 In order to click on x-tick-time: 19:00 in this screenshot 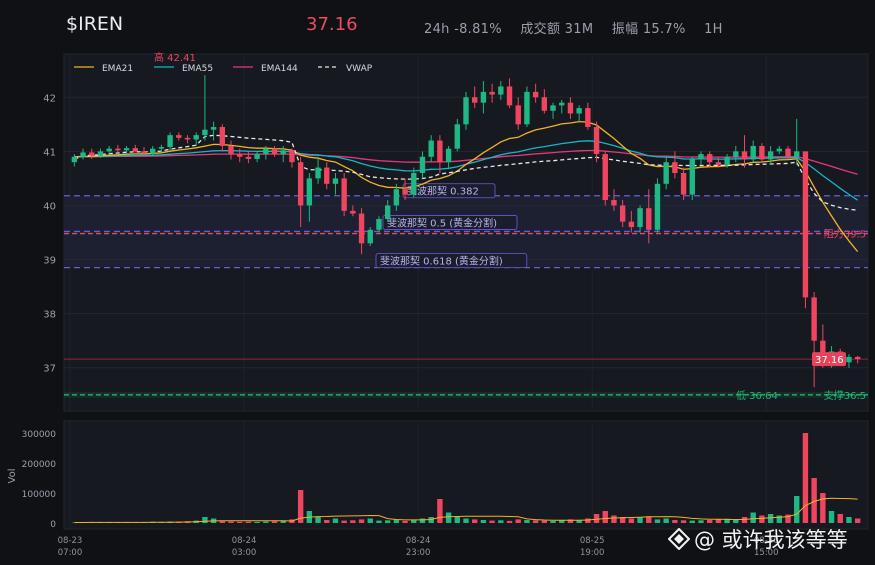, I will do `click(592, 553)`.